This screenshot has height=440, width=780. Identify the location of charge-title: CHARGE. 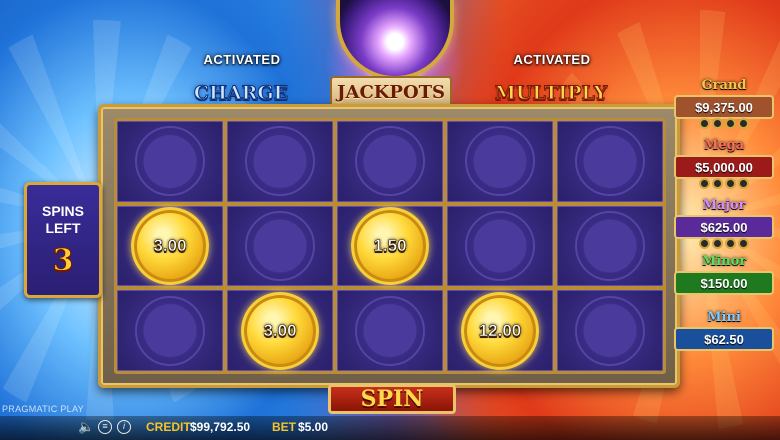
(241, 93).